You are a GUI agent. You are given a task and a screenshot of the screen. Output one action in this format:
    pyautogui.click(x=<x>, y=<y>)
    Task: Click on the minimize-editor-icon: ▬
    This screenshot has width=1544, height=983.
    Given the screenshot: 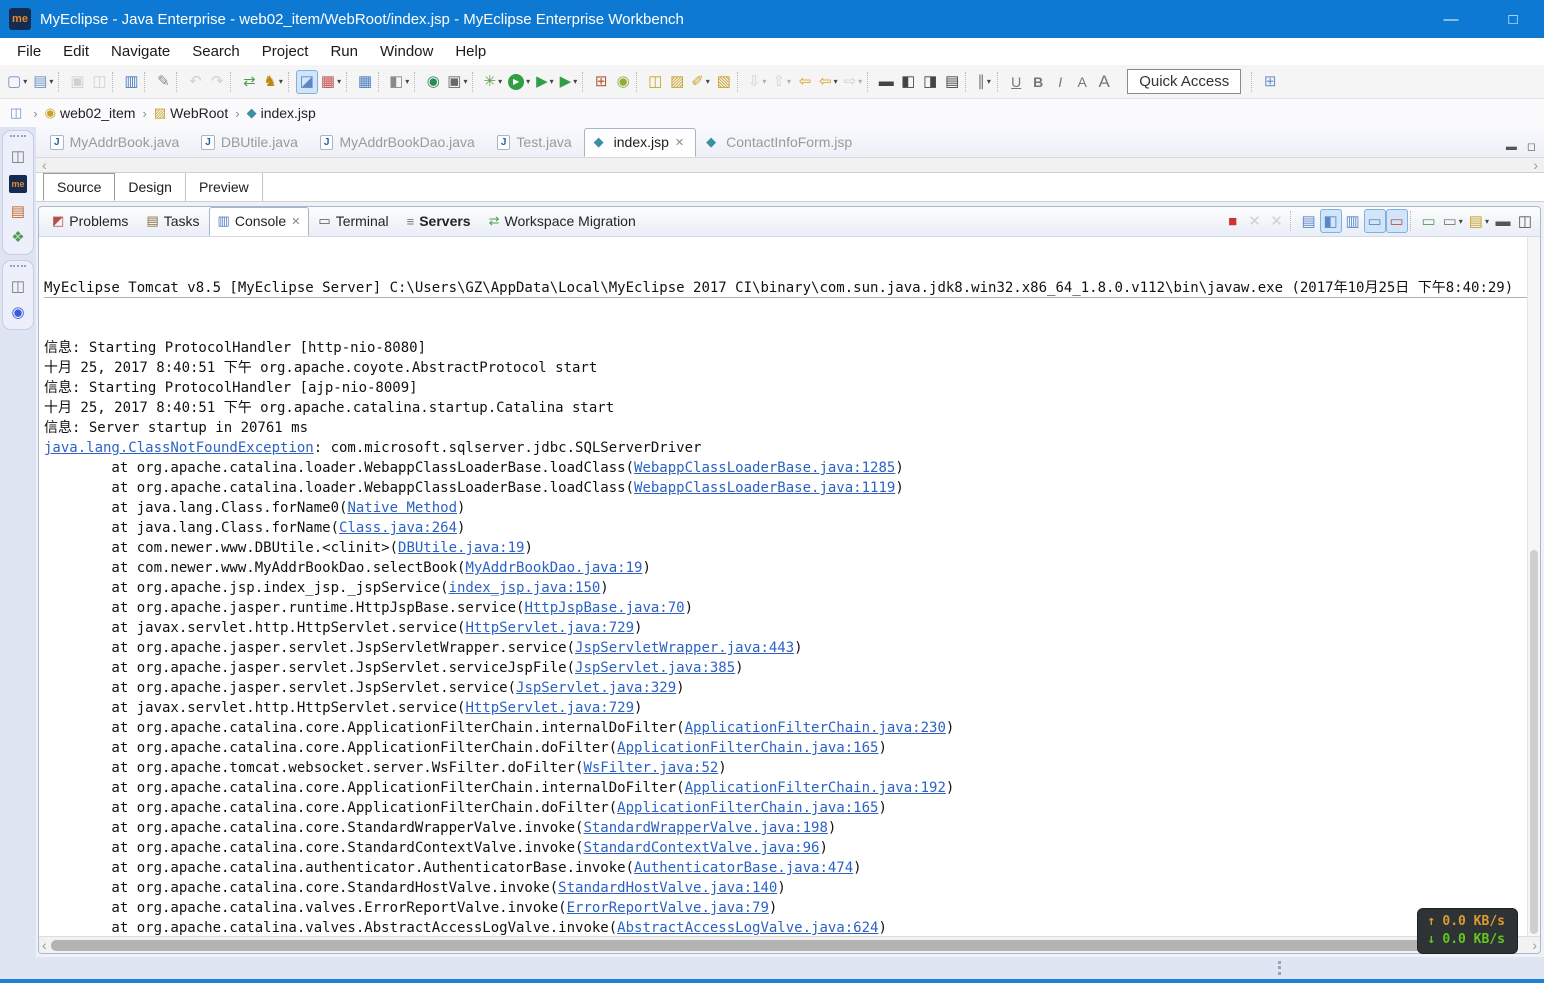 What is the action you would take?
    pyautogui.click(x=1511, y=146)
    